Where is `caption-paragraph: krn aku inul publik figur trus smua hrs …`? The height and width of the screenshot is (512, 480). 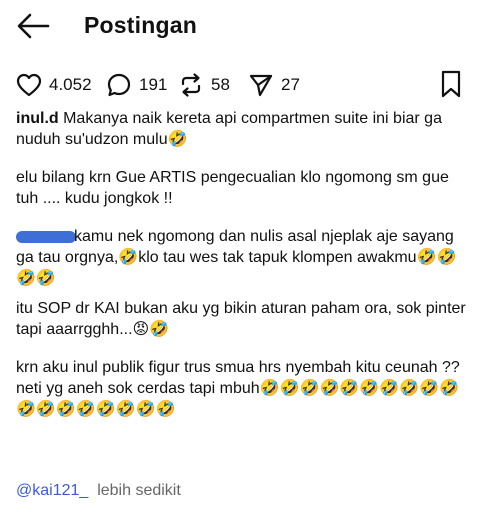 caption-paragraph: krn aku inul publik figur trus smua hrs … is located at coordinates (242, 388).